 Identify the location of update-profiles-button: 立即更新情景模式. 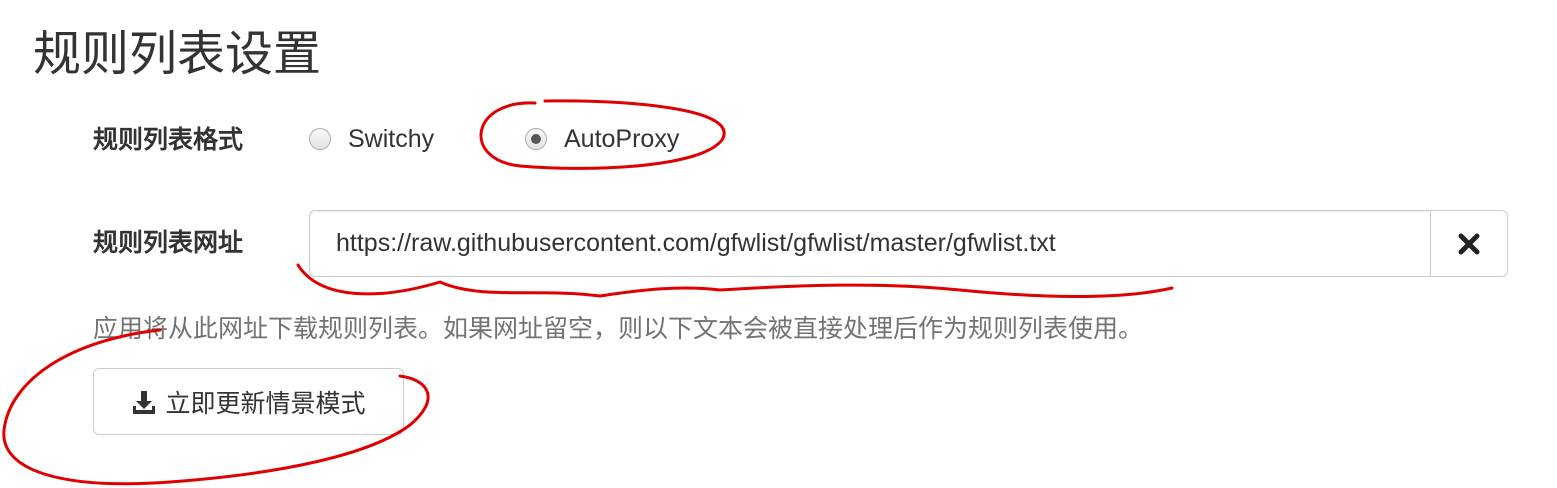
(248, 401).